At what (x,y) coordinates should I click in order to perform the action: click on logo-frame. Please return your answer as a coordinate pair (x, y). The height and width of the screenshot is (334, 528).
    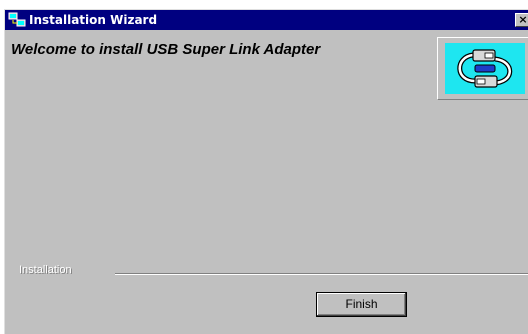
    Looking at the image, I should click on (482, 68).